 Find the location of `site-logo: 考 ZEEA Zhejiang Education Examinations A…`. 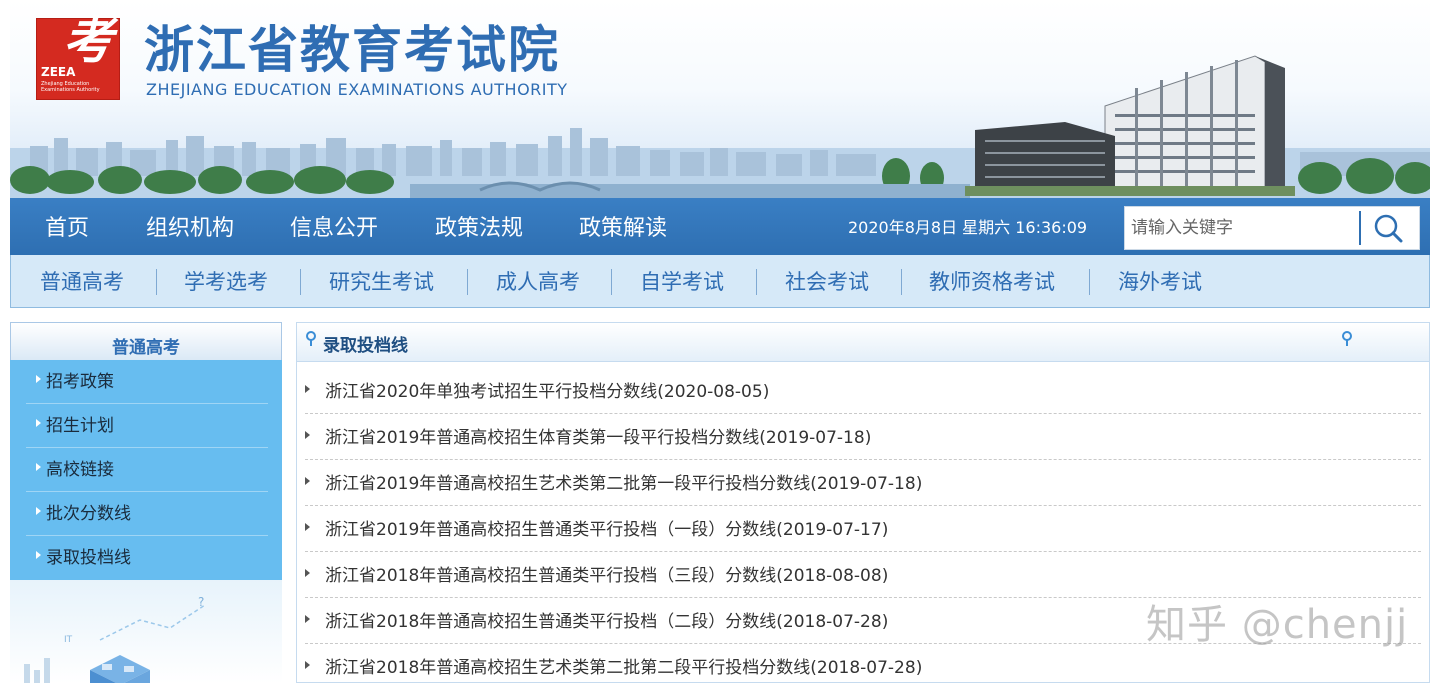

site-logo: 考 ZEEA Zhejiang Education Examinations A… is located at coordinates (78, 56).